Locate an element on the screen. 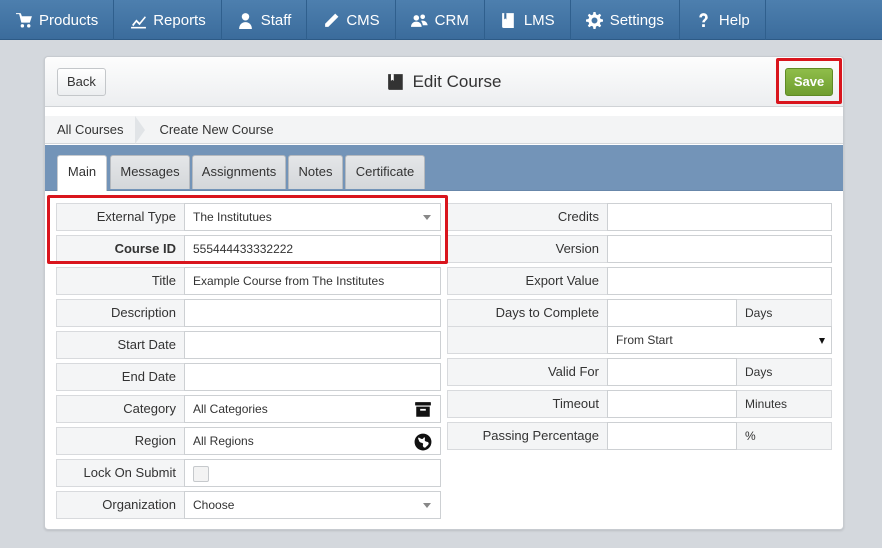  tab-messages: Messages is located at coordinates (150, 172).